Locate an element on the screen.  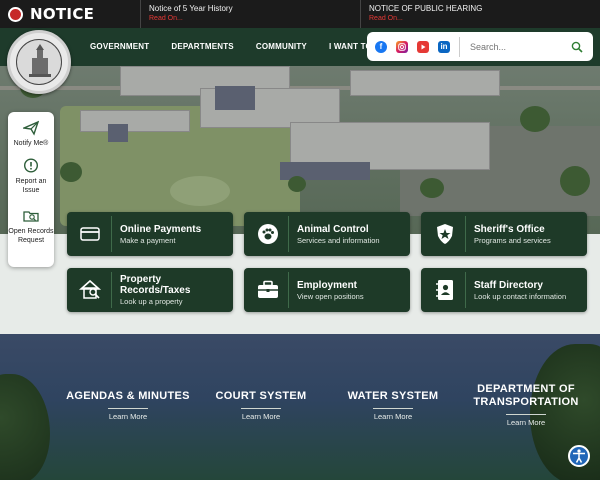
address-book-icon is located at coordinates (445, 290).